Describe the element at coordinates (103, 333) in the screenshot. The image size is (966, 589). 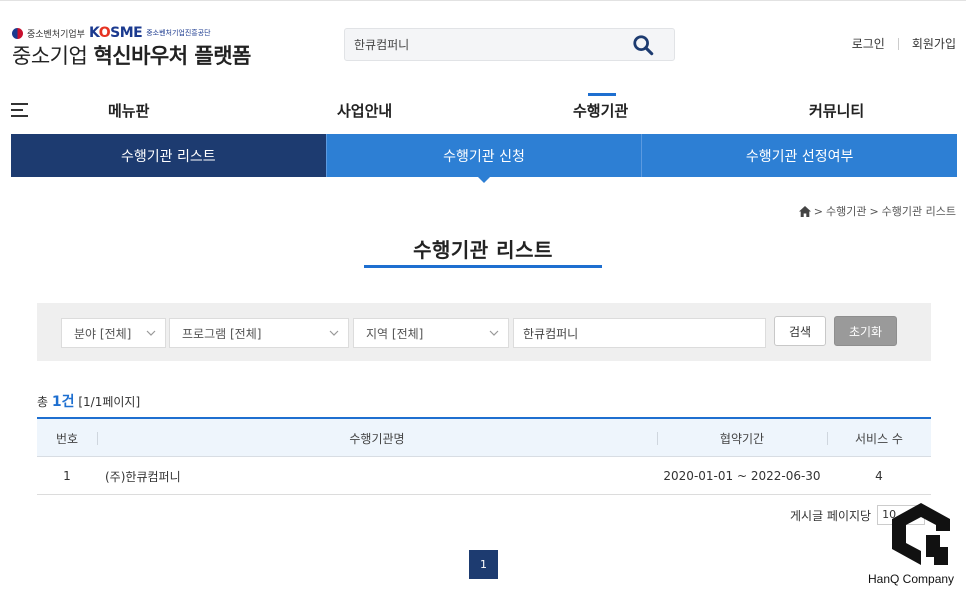
I see `field-select-value: 분야 [전체]` at that location.